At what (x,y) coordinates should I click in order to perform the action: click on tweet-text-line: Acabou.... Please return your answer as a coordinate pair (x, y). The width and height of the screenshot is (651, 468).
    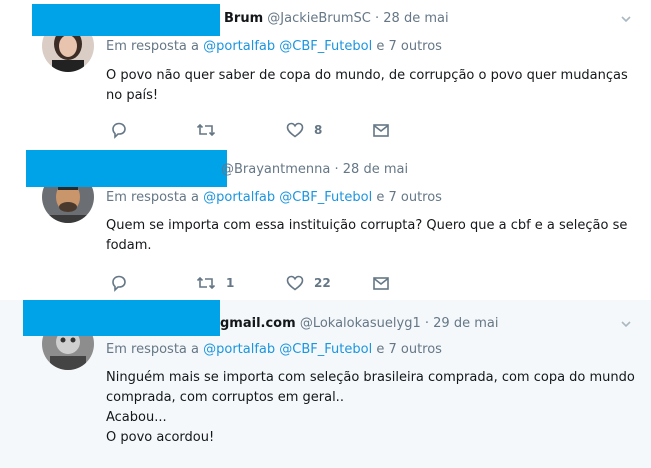
    Looking at the image, I should click on (136, 417).